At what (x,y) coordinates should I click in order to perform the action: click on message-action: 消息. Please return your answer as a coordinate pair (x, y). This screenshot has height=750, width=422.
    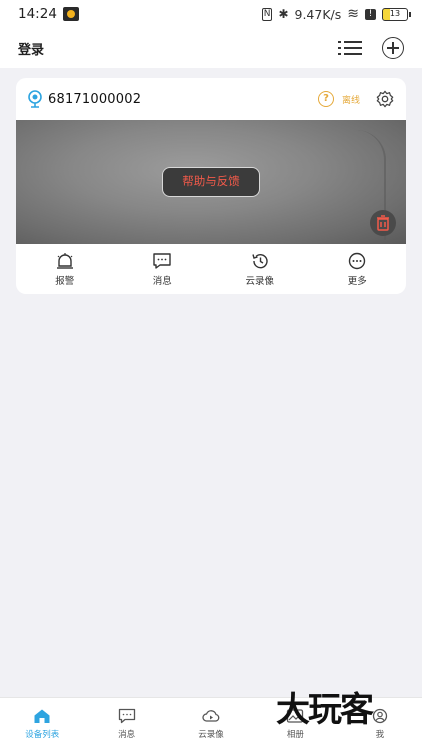
    Looking at the image, I should click on (163, 269).